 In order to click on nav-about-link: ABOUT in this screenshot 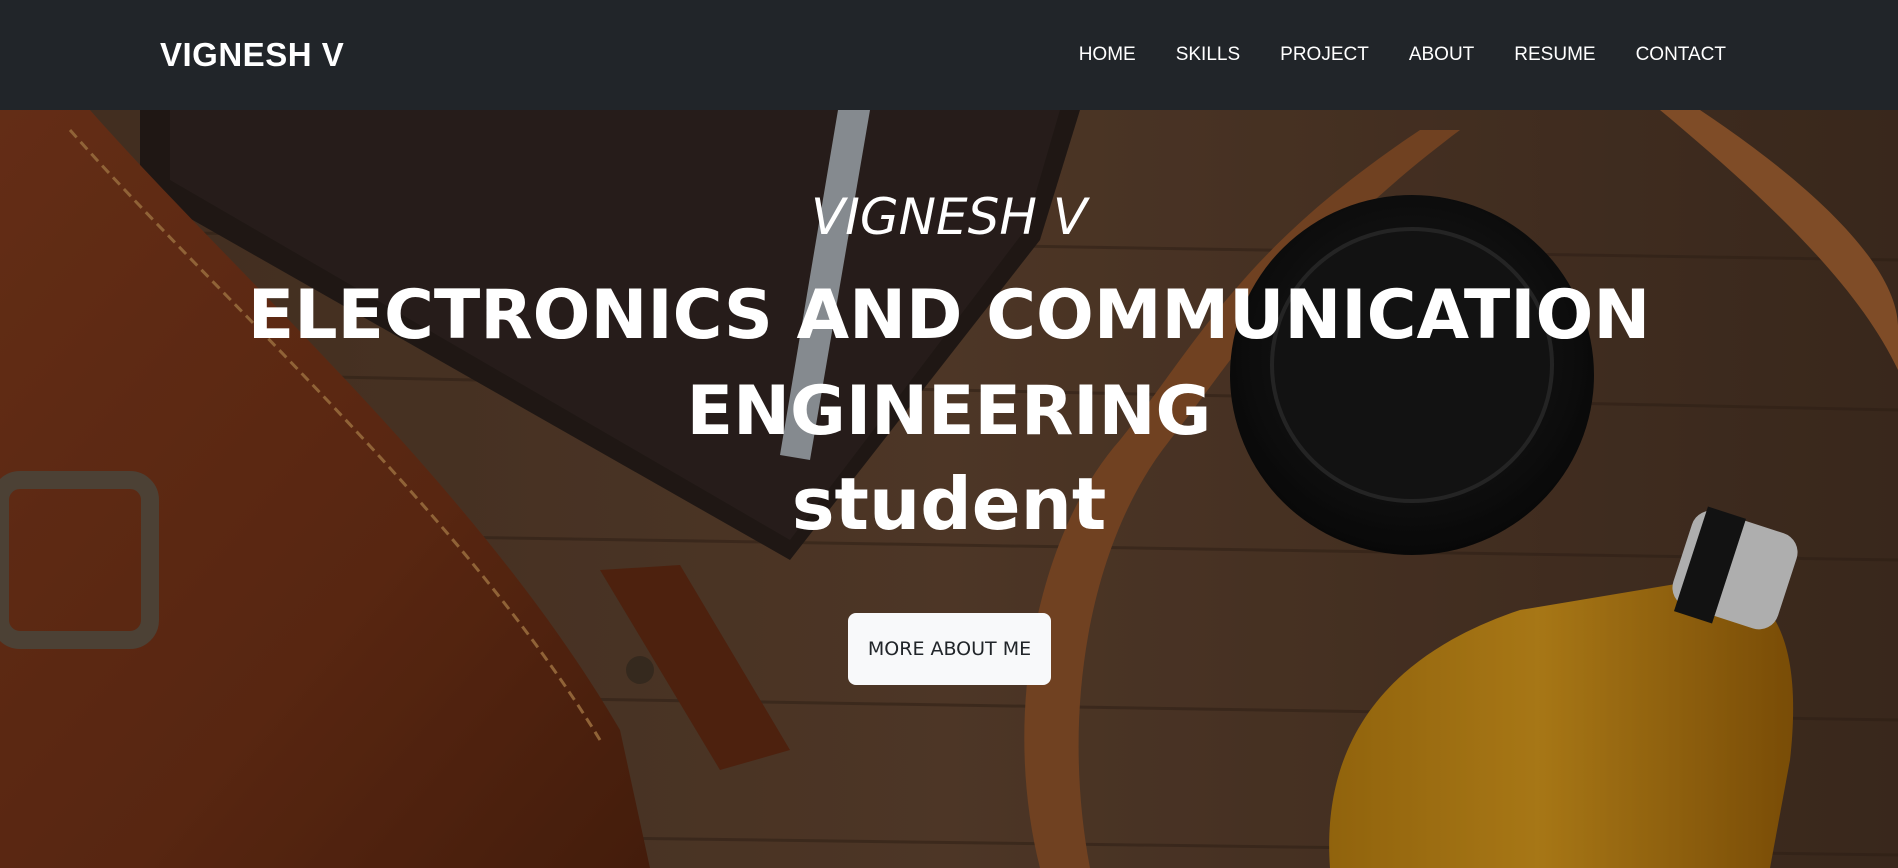, I will do `click(1441, 55)`.